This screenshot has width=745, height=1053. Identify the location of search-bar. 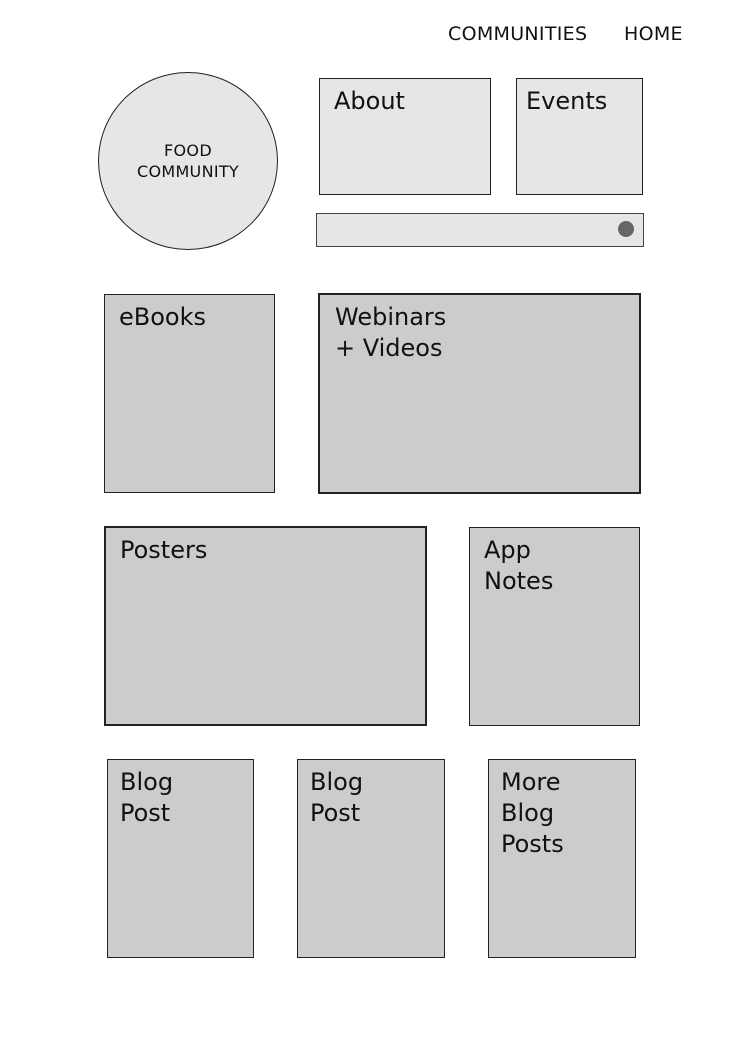
(480, 230).